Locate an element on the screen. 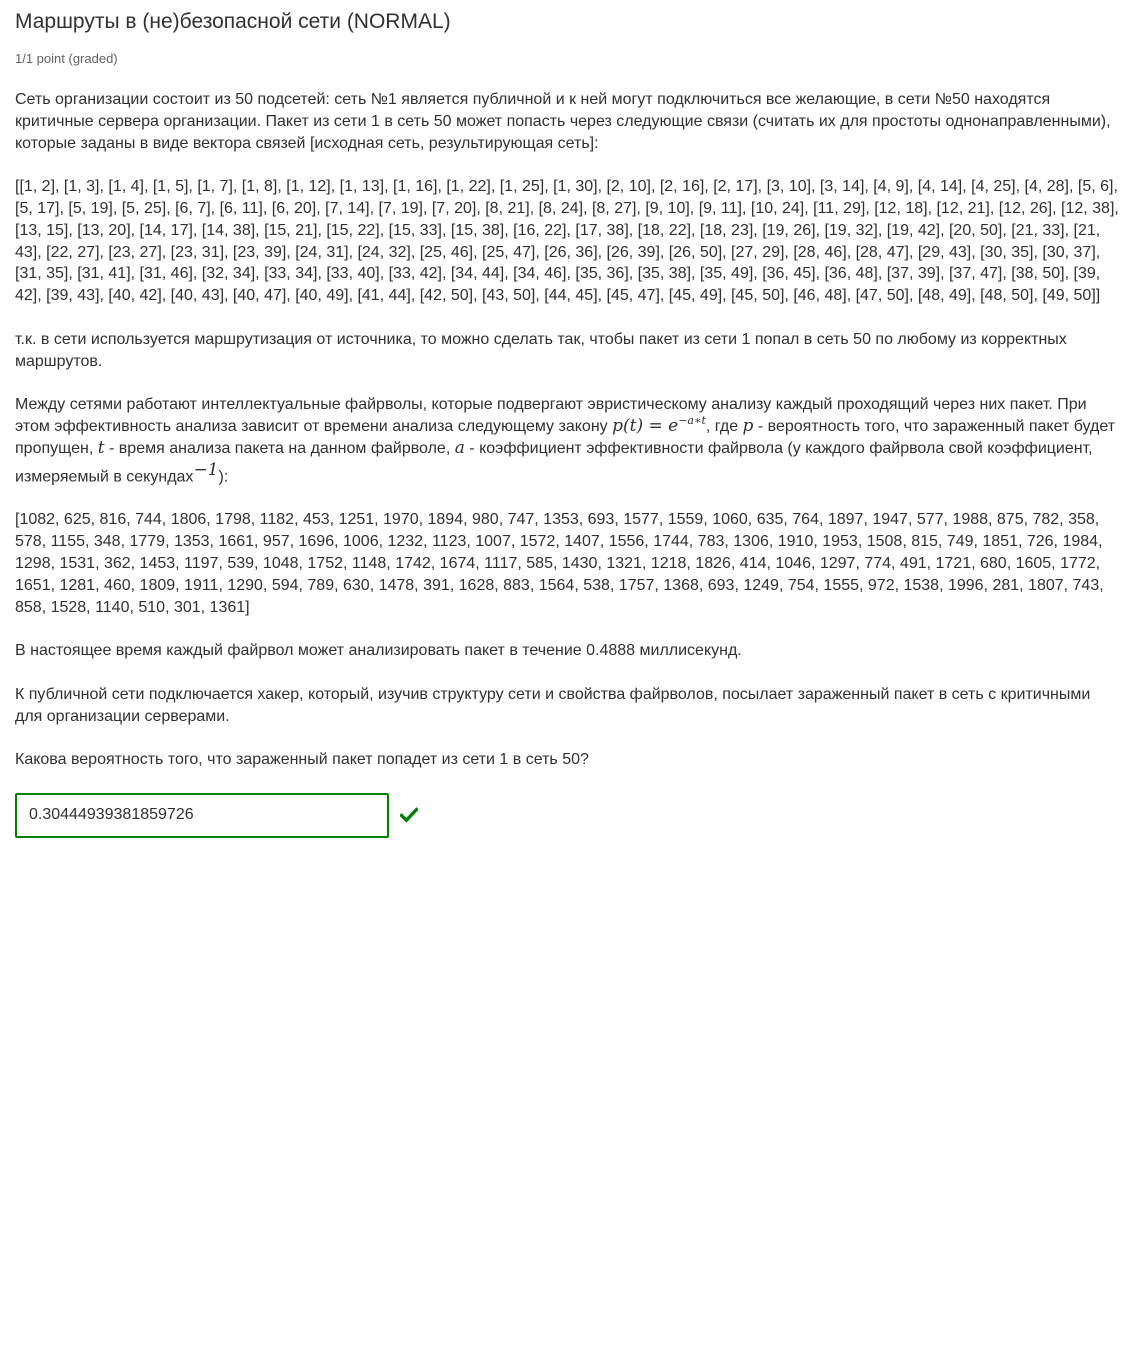 The height and width of the screenshot is (1366, 1137). variable-t: t is located at coordinates (101, 447).